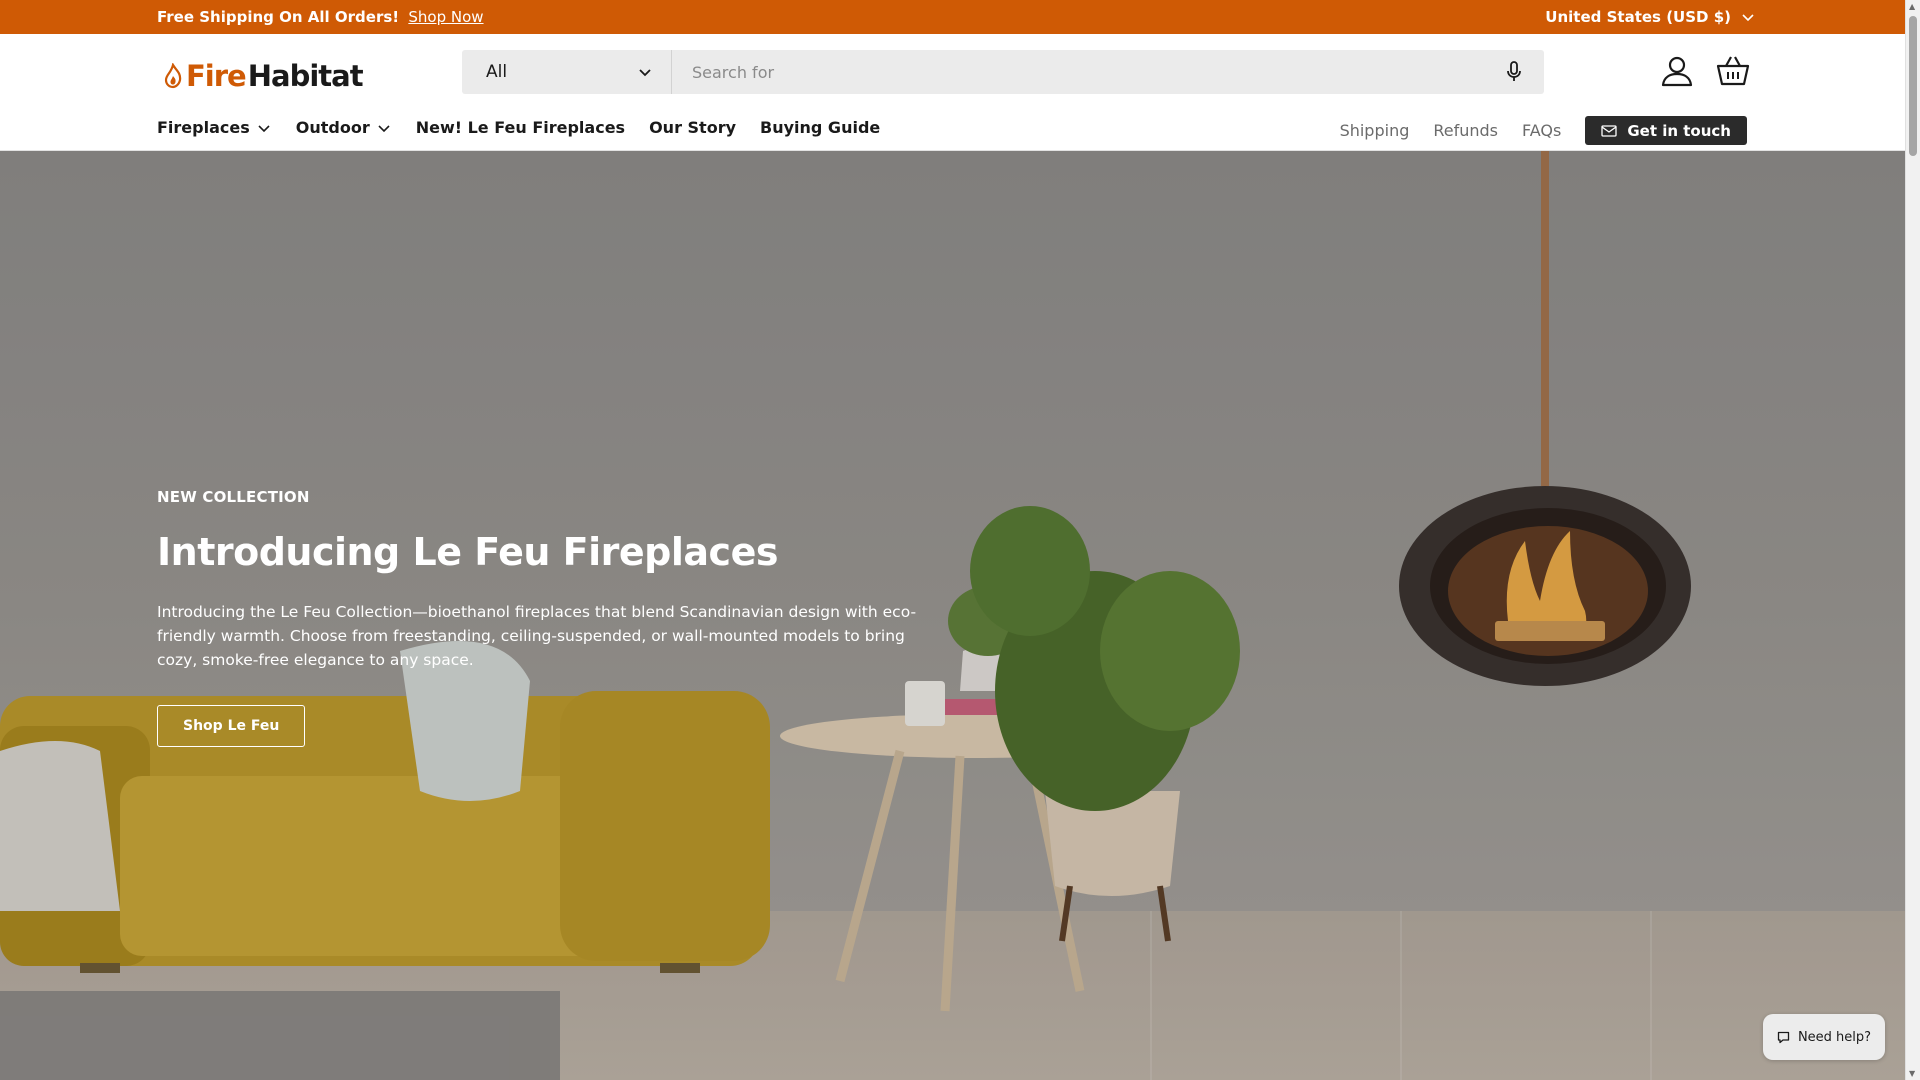 Image resolution: width=1920 pixels, height=1080 pixels. I want to click on refunds-link: Refunds, so click(1465, 130).